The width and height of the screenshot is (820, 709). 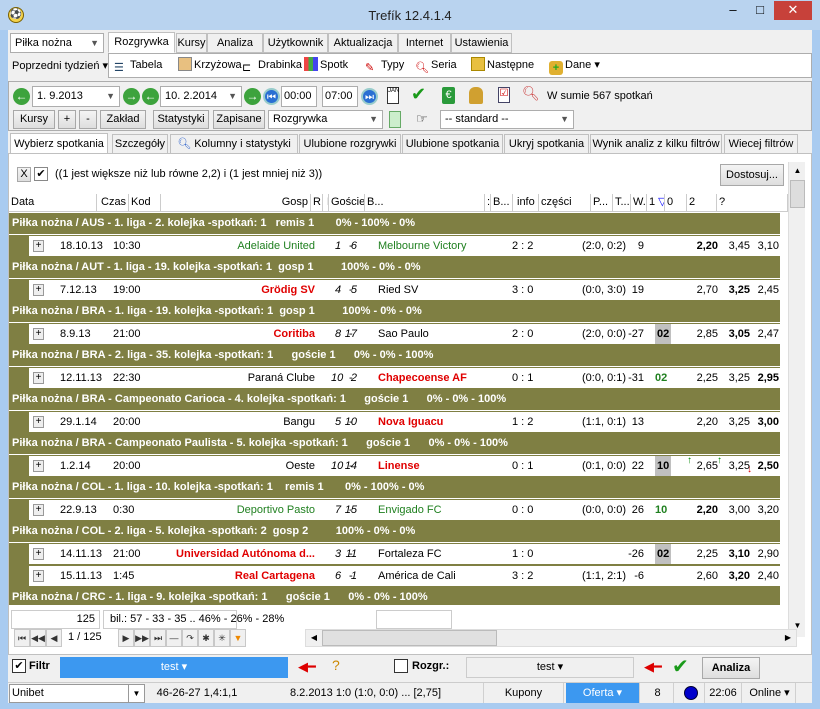 I want to click on column-header: Data, so click(x=53, y=202).